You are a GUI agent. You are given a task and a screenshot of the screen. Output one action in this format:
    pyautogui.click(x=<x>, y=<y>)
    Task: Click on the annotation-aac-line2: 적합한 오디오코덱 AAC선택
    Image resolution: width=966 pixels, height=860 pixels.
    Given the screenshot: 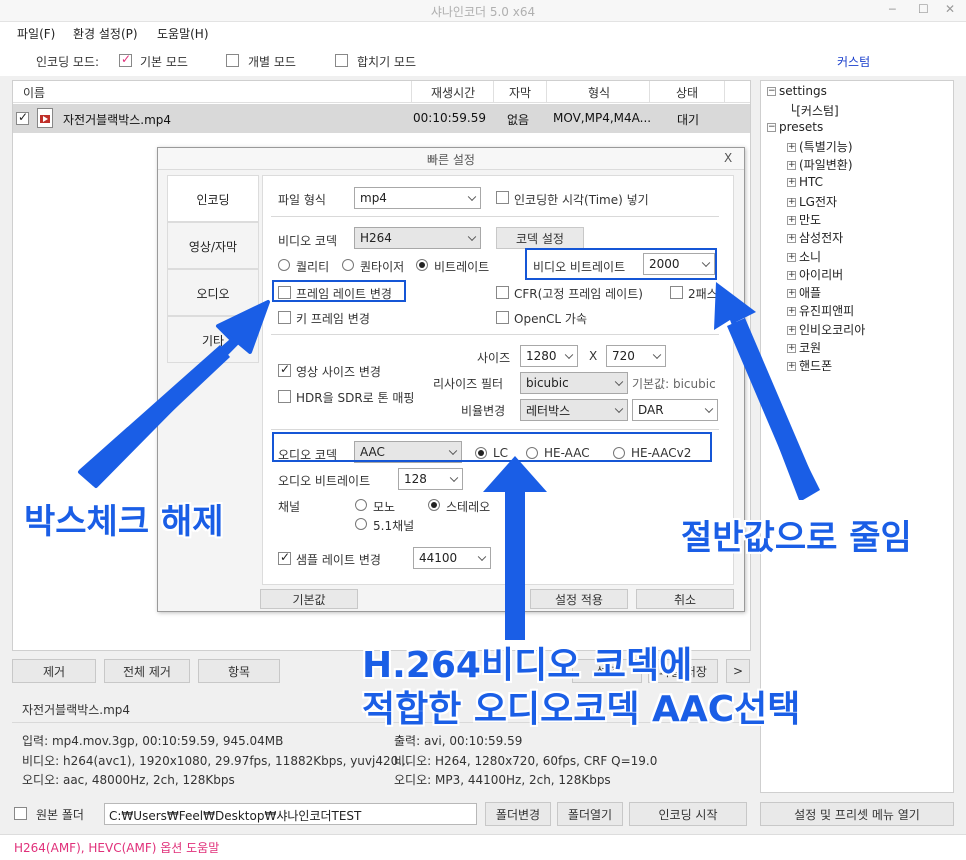 What is the action you would take?
    pyautogui.click(x=581, y=709)
    